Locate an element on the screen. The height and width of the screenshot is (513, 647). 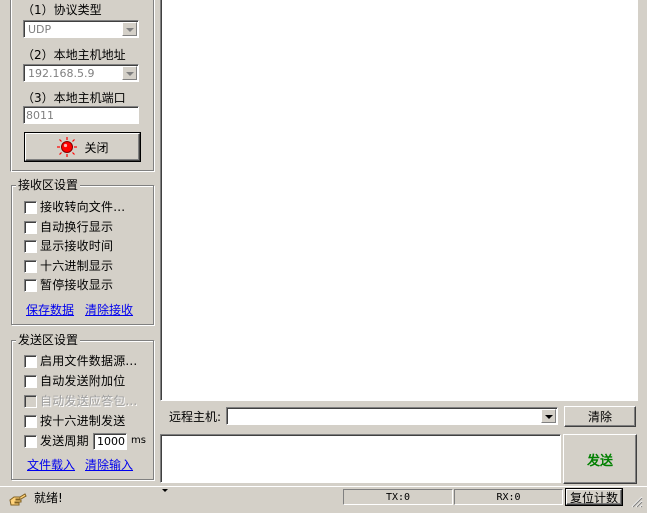
status-text: 就绪! is located at coordinates (48, 498).